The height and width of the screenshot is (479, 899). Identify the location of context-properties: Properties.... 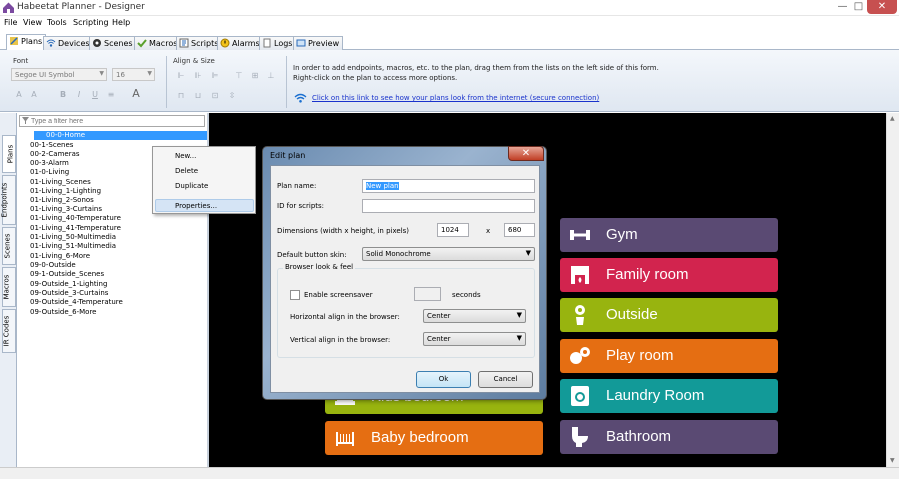
(196, 206).